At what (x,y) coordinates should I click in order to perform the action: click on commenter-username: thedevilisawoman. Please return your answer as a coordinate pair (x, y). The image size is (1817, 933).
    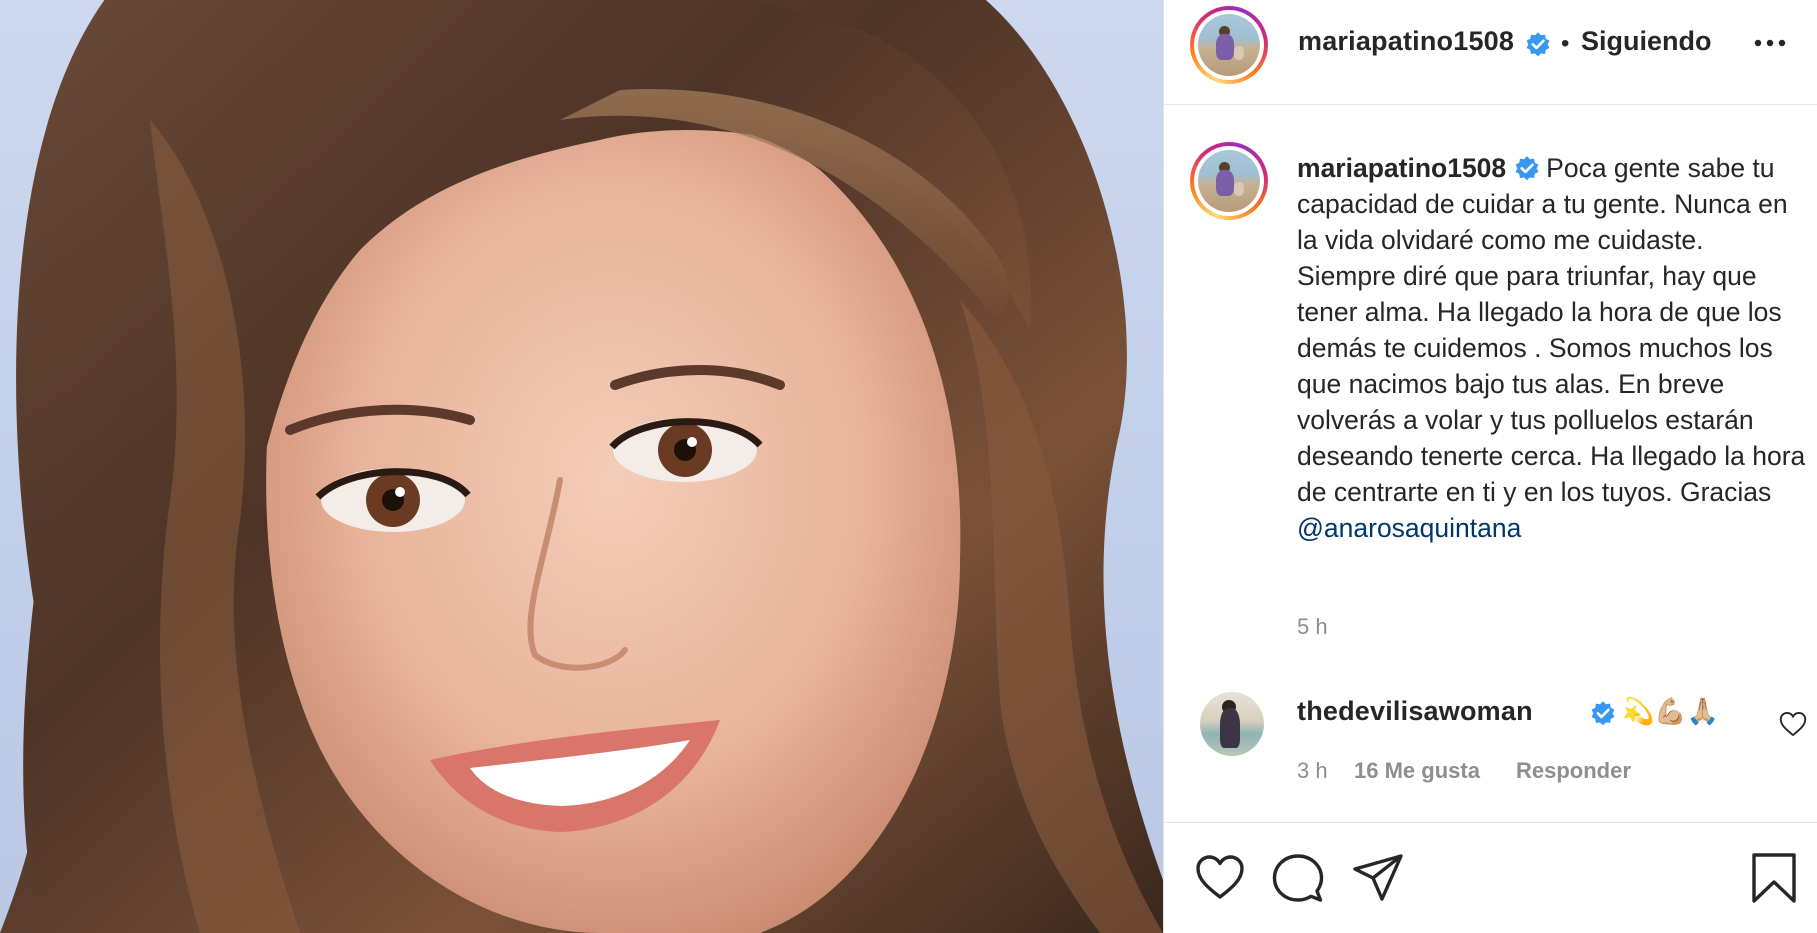
    Looking at the image, I should click on (1415, 711).